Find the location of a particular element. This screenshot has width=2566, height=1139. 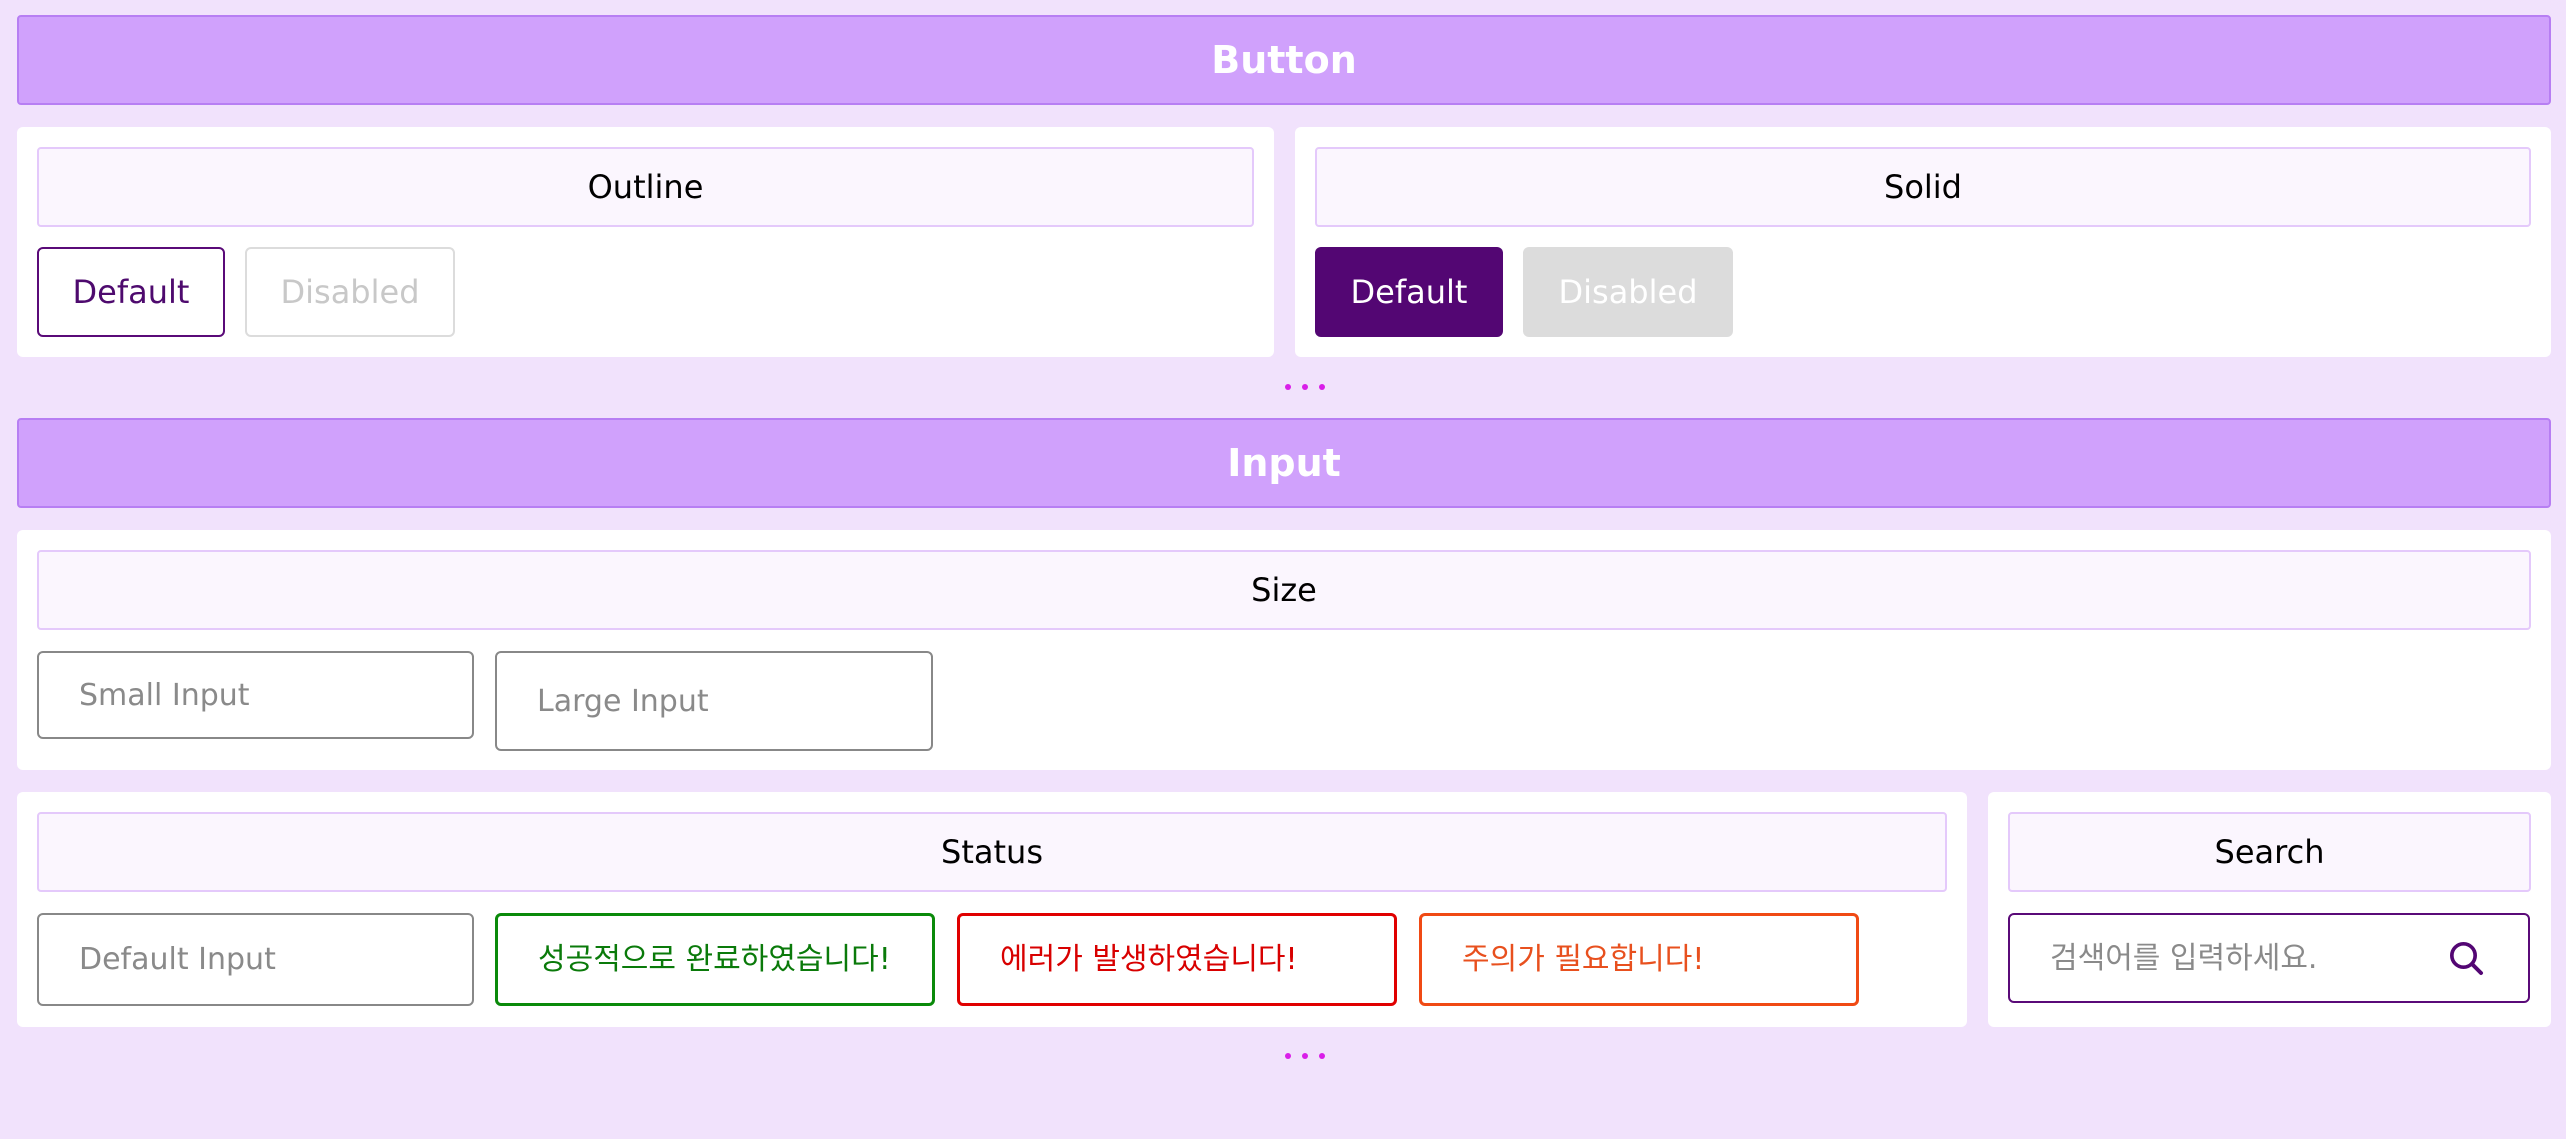

outline-title-text: Outline is located at coordinates (645, 187).